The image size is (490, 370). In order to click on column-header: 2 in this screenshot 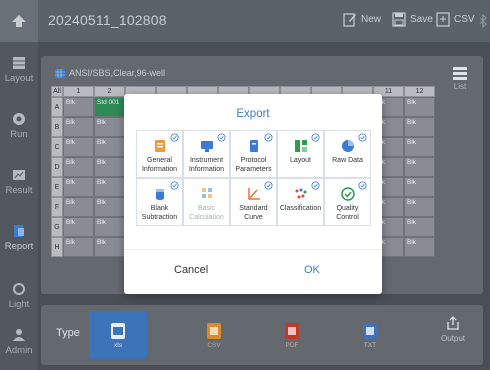, I will do `click(109, 91)`.